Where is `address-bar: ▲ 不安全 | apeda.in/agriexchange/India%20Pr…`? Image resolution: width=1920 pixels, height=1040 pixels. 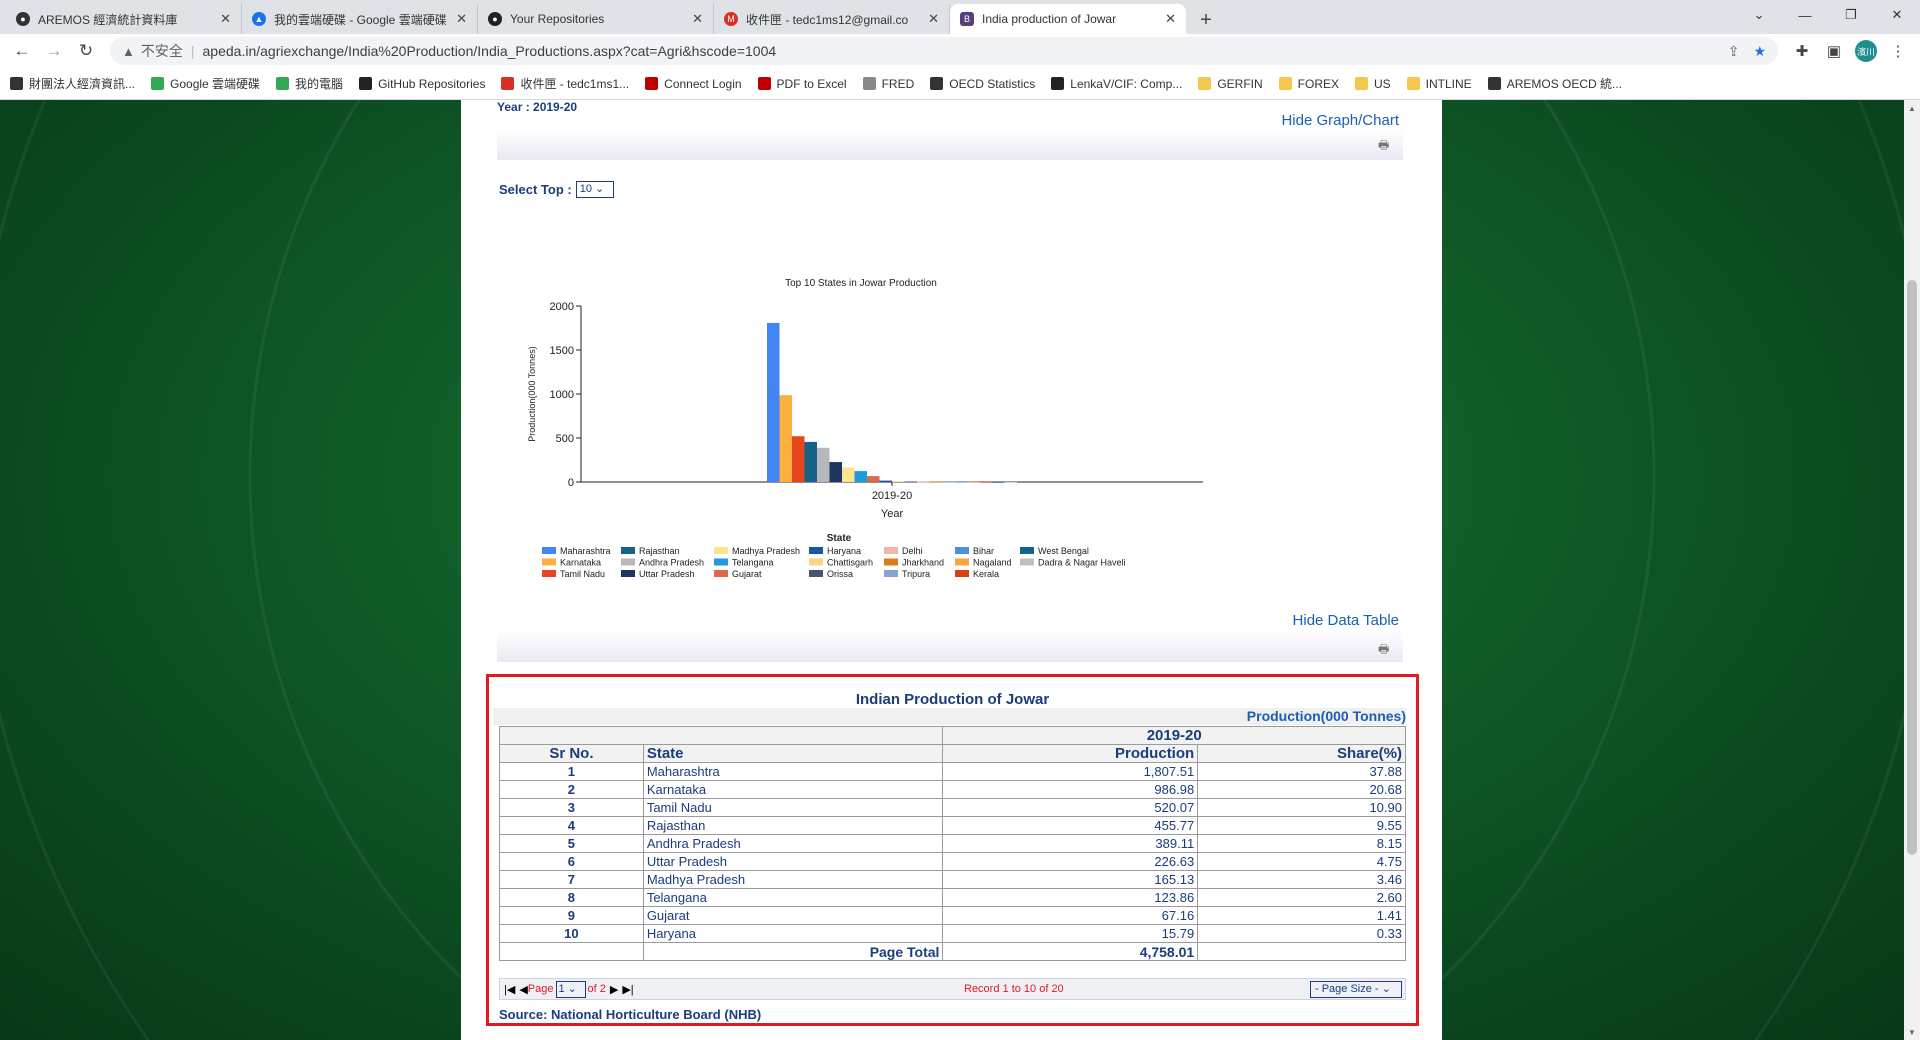 address-bar: ▲ 不安全 | apeda.in/agriexchange/India%20Pr… is located at coordinates (944, 51).